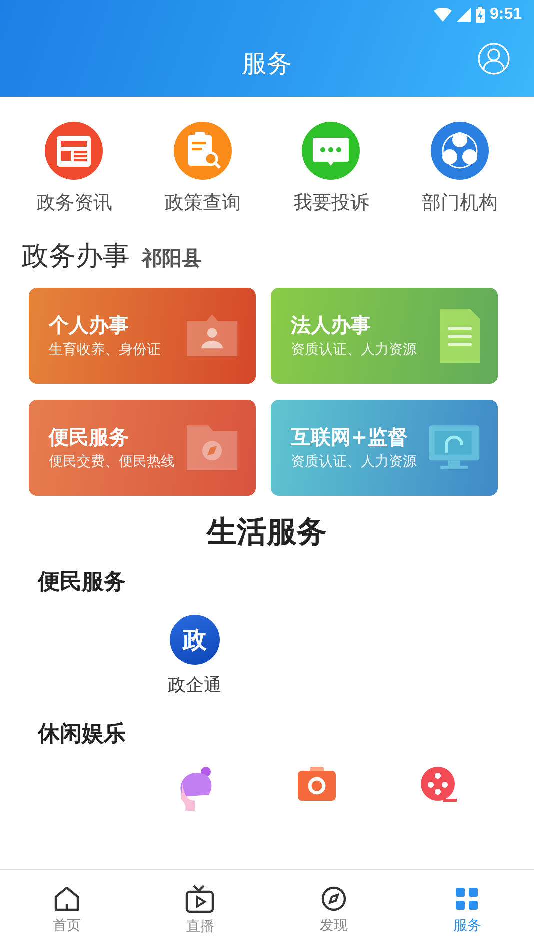 The image size is (534, 950). Describe the element at coordinates (317, 784) in the screenshot. I see `camera-icon` at that location.